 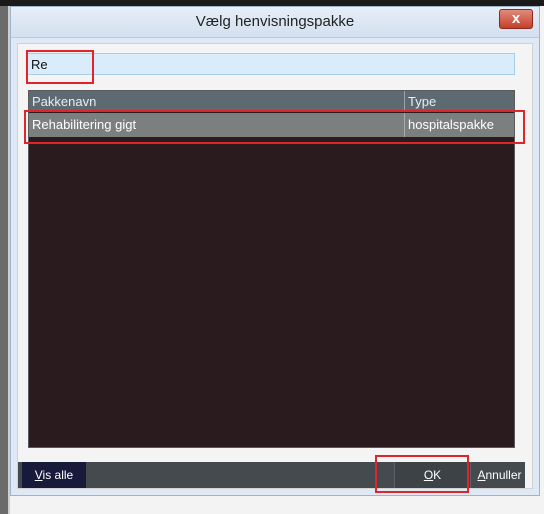 I want to click on column-header-package-name: Pakkenavn, so click(x=217, y=101).